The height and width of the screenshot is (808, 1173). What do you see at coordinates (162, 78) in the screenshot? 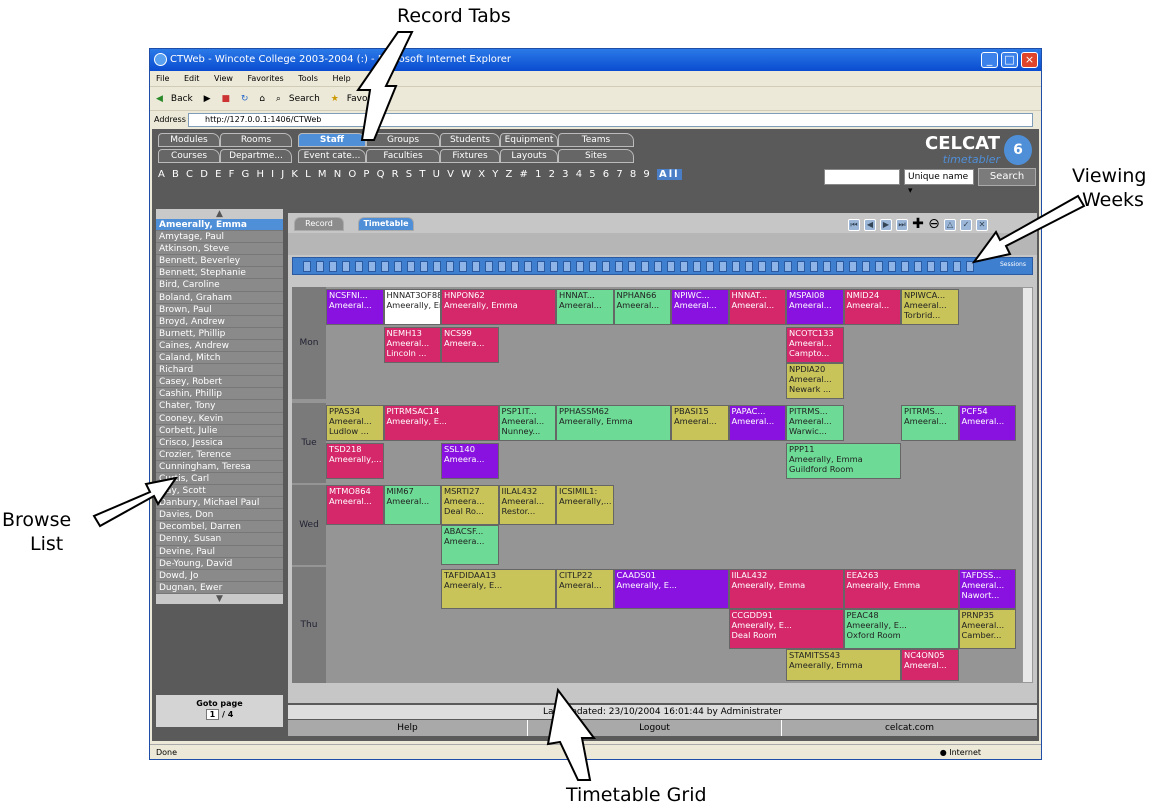
I see `menu-file: File` at bounding box center [162, 78].